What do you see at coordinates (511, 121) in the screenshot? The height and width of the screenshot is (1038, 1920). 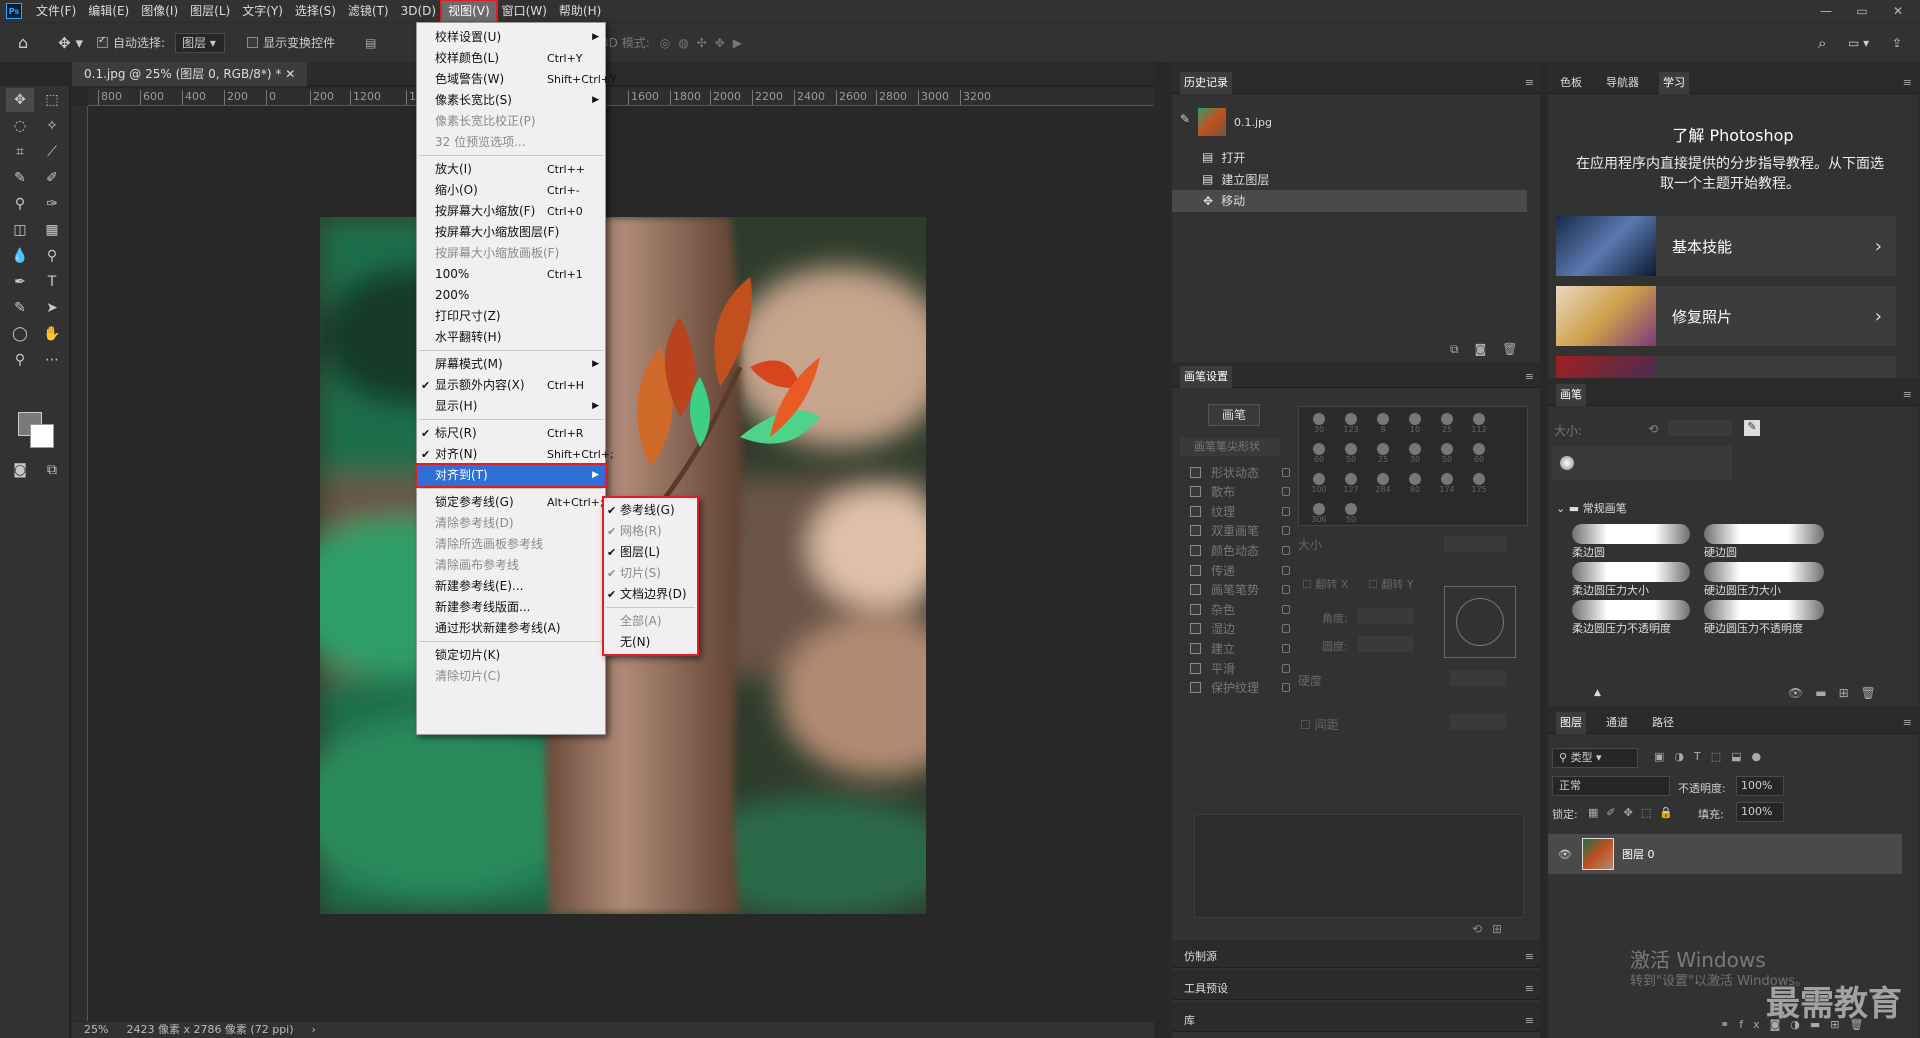 I see `view-menu-item: 像素长宽比校正(P)` at bounding box center [511, 121].